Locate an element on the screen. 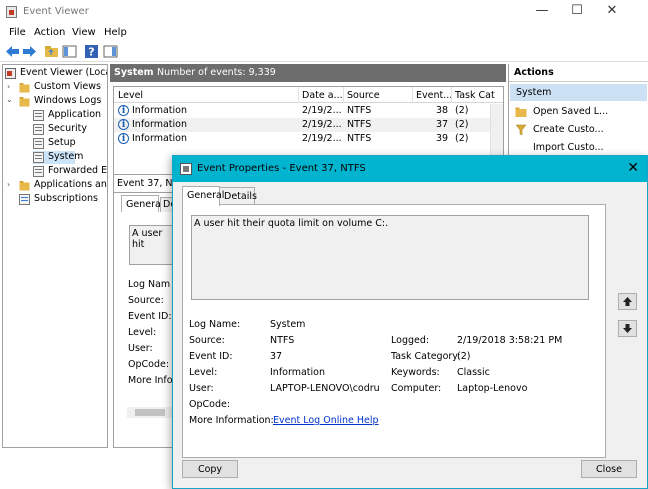 This screenshot has width=648, height=489. table-row: i Information 2/19/2... NTFS 37 (2) is located at coordinates (308, 125).